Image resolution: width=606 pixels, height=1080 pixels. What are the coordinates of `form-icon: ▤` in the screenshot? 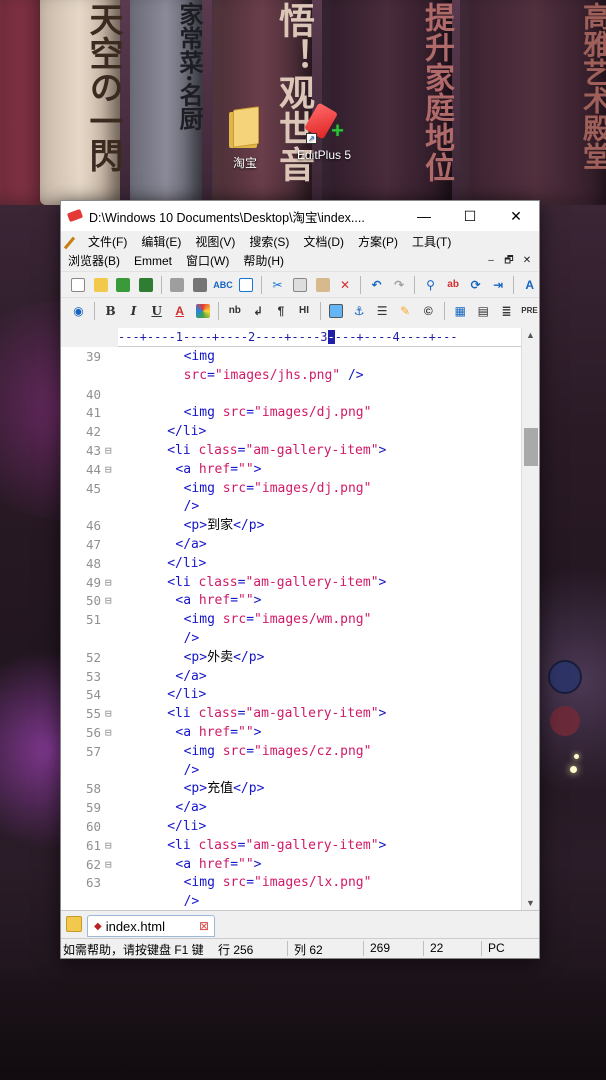 It's located at (483, 311).